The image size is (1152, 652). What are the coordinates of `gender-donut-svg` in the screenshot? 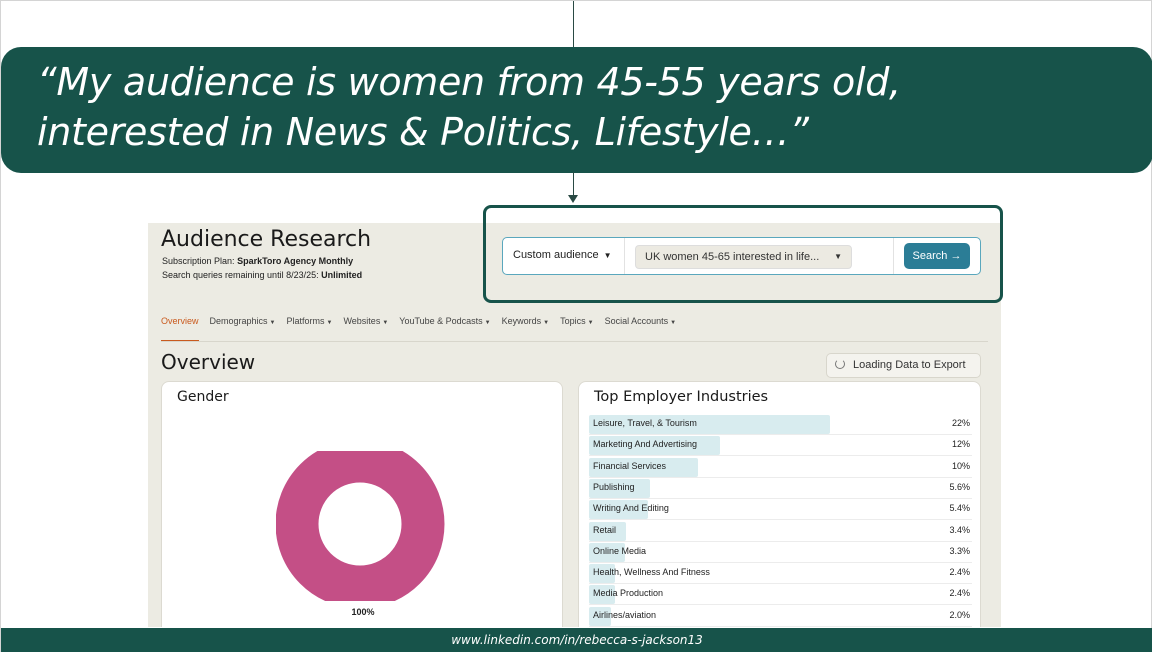 It's located at (360, 524).